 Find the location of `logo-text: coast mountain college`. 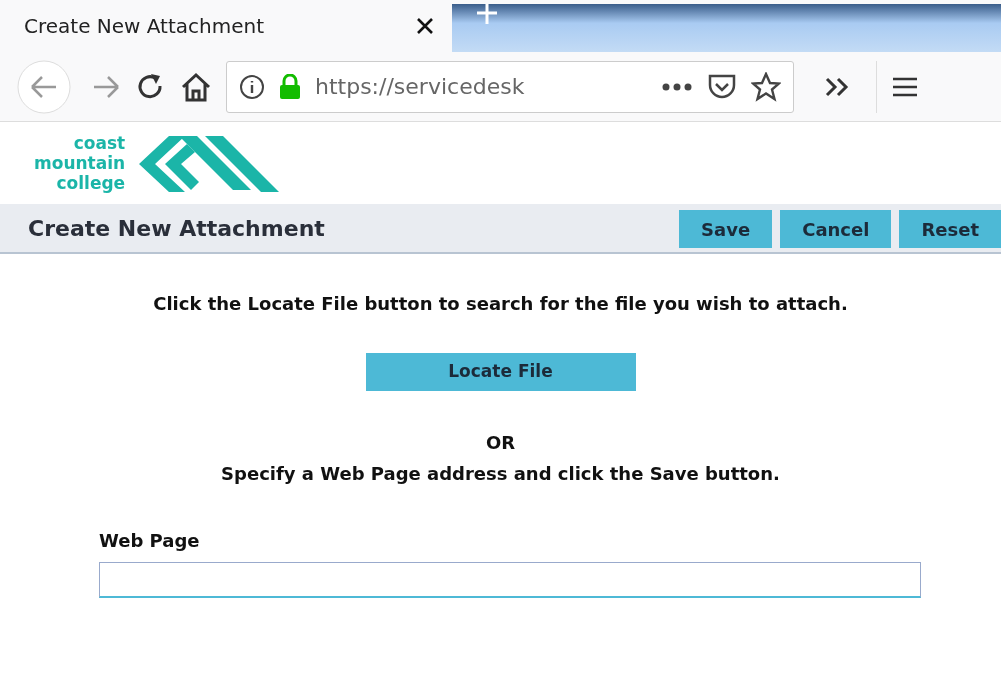

logo-text: coast mountain college is located at coordinates (80, 163).